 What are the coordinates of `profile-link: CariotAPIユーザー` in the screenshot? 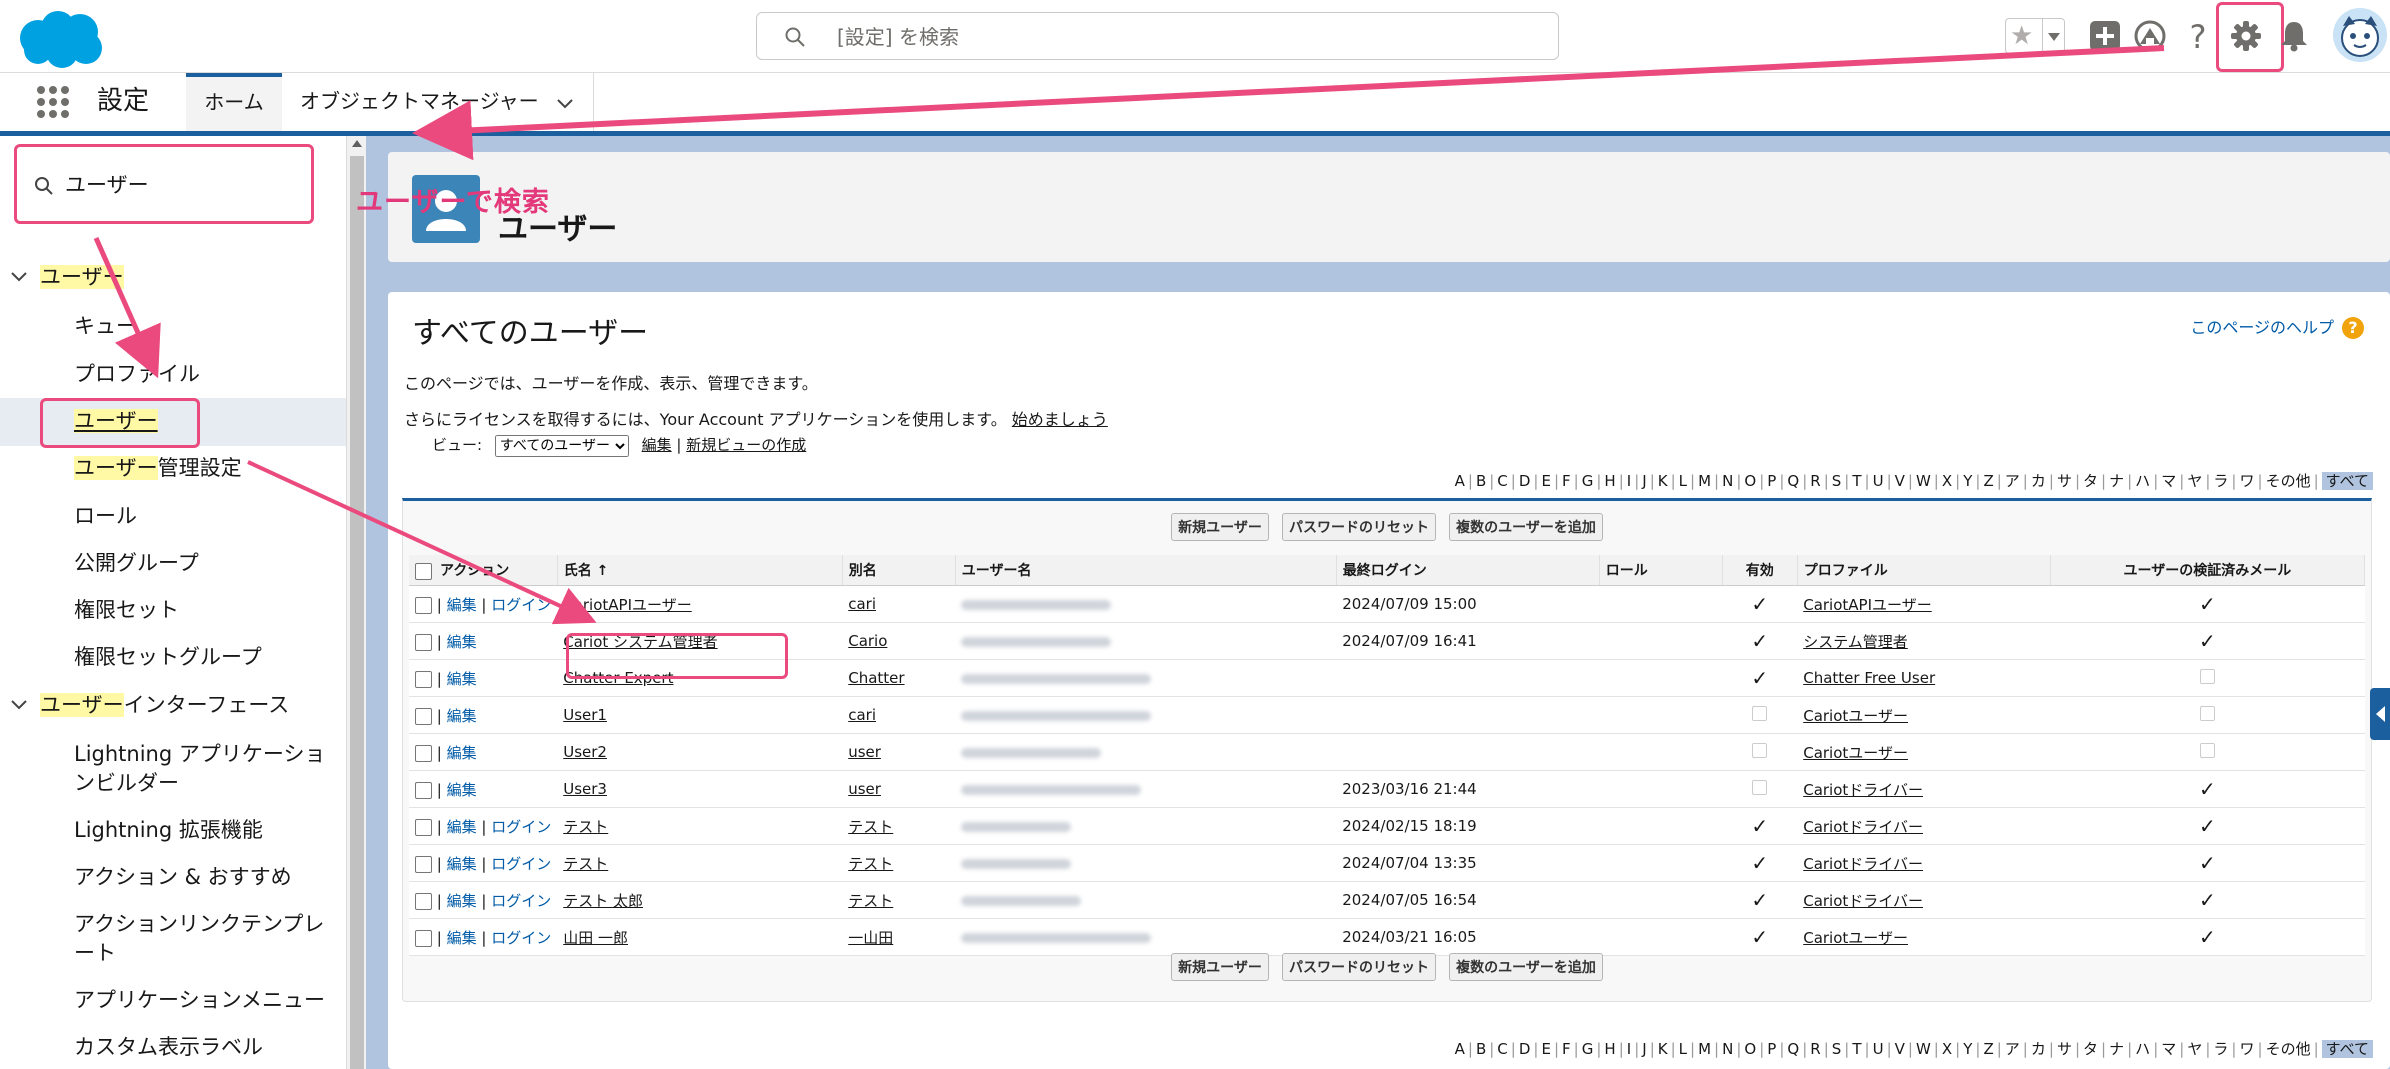 It's located at (1867, 605).